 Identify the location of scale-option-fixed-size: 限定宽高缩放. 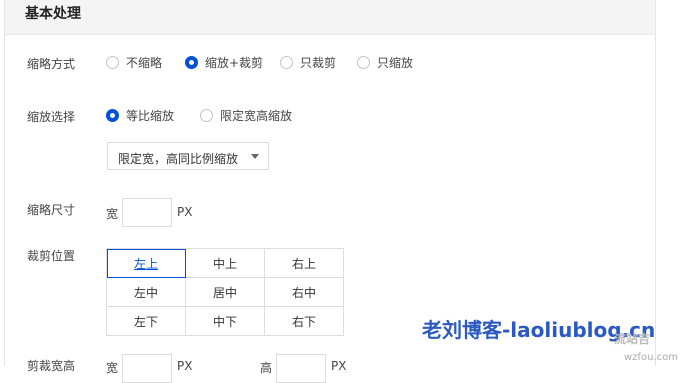
(246, 115).